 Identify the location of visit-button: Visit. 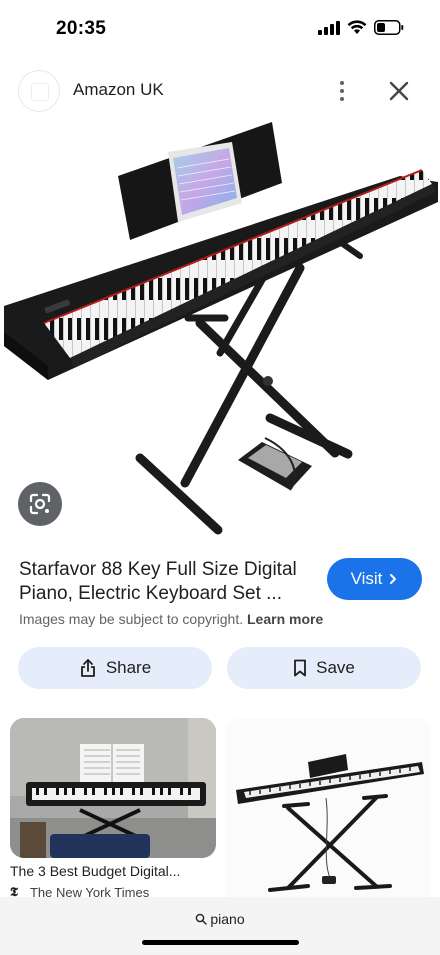
(374, 579).